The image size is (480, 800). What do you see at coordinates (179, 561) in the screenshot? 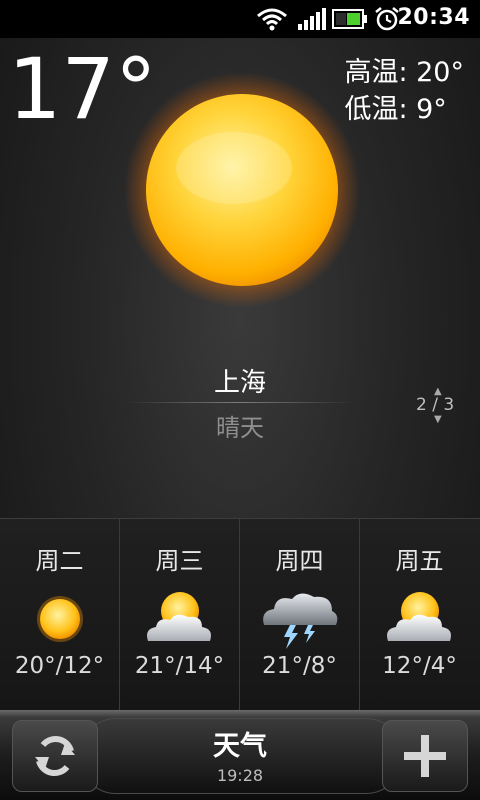
I see `day-name: 周三` at bounding box center [179, 561].